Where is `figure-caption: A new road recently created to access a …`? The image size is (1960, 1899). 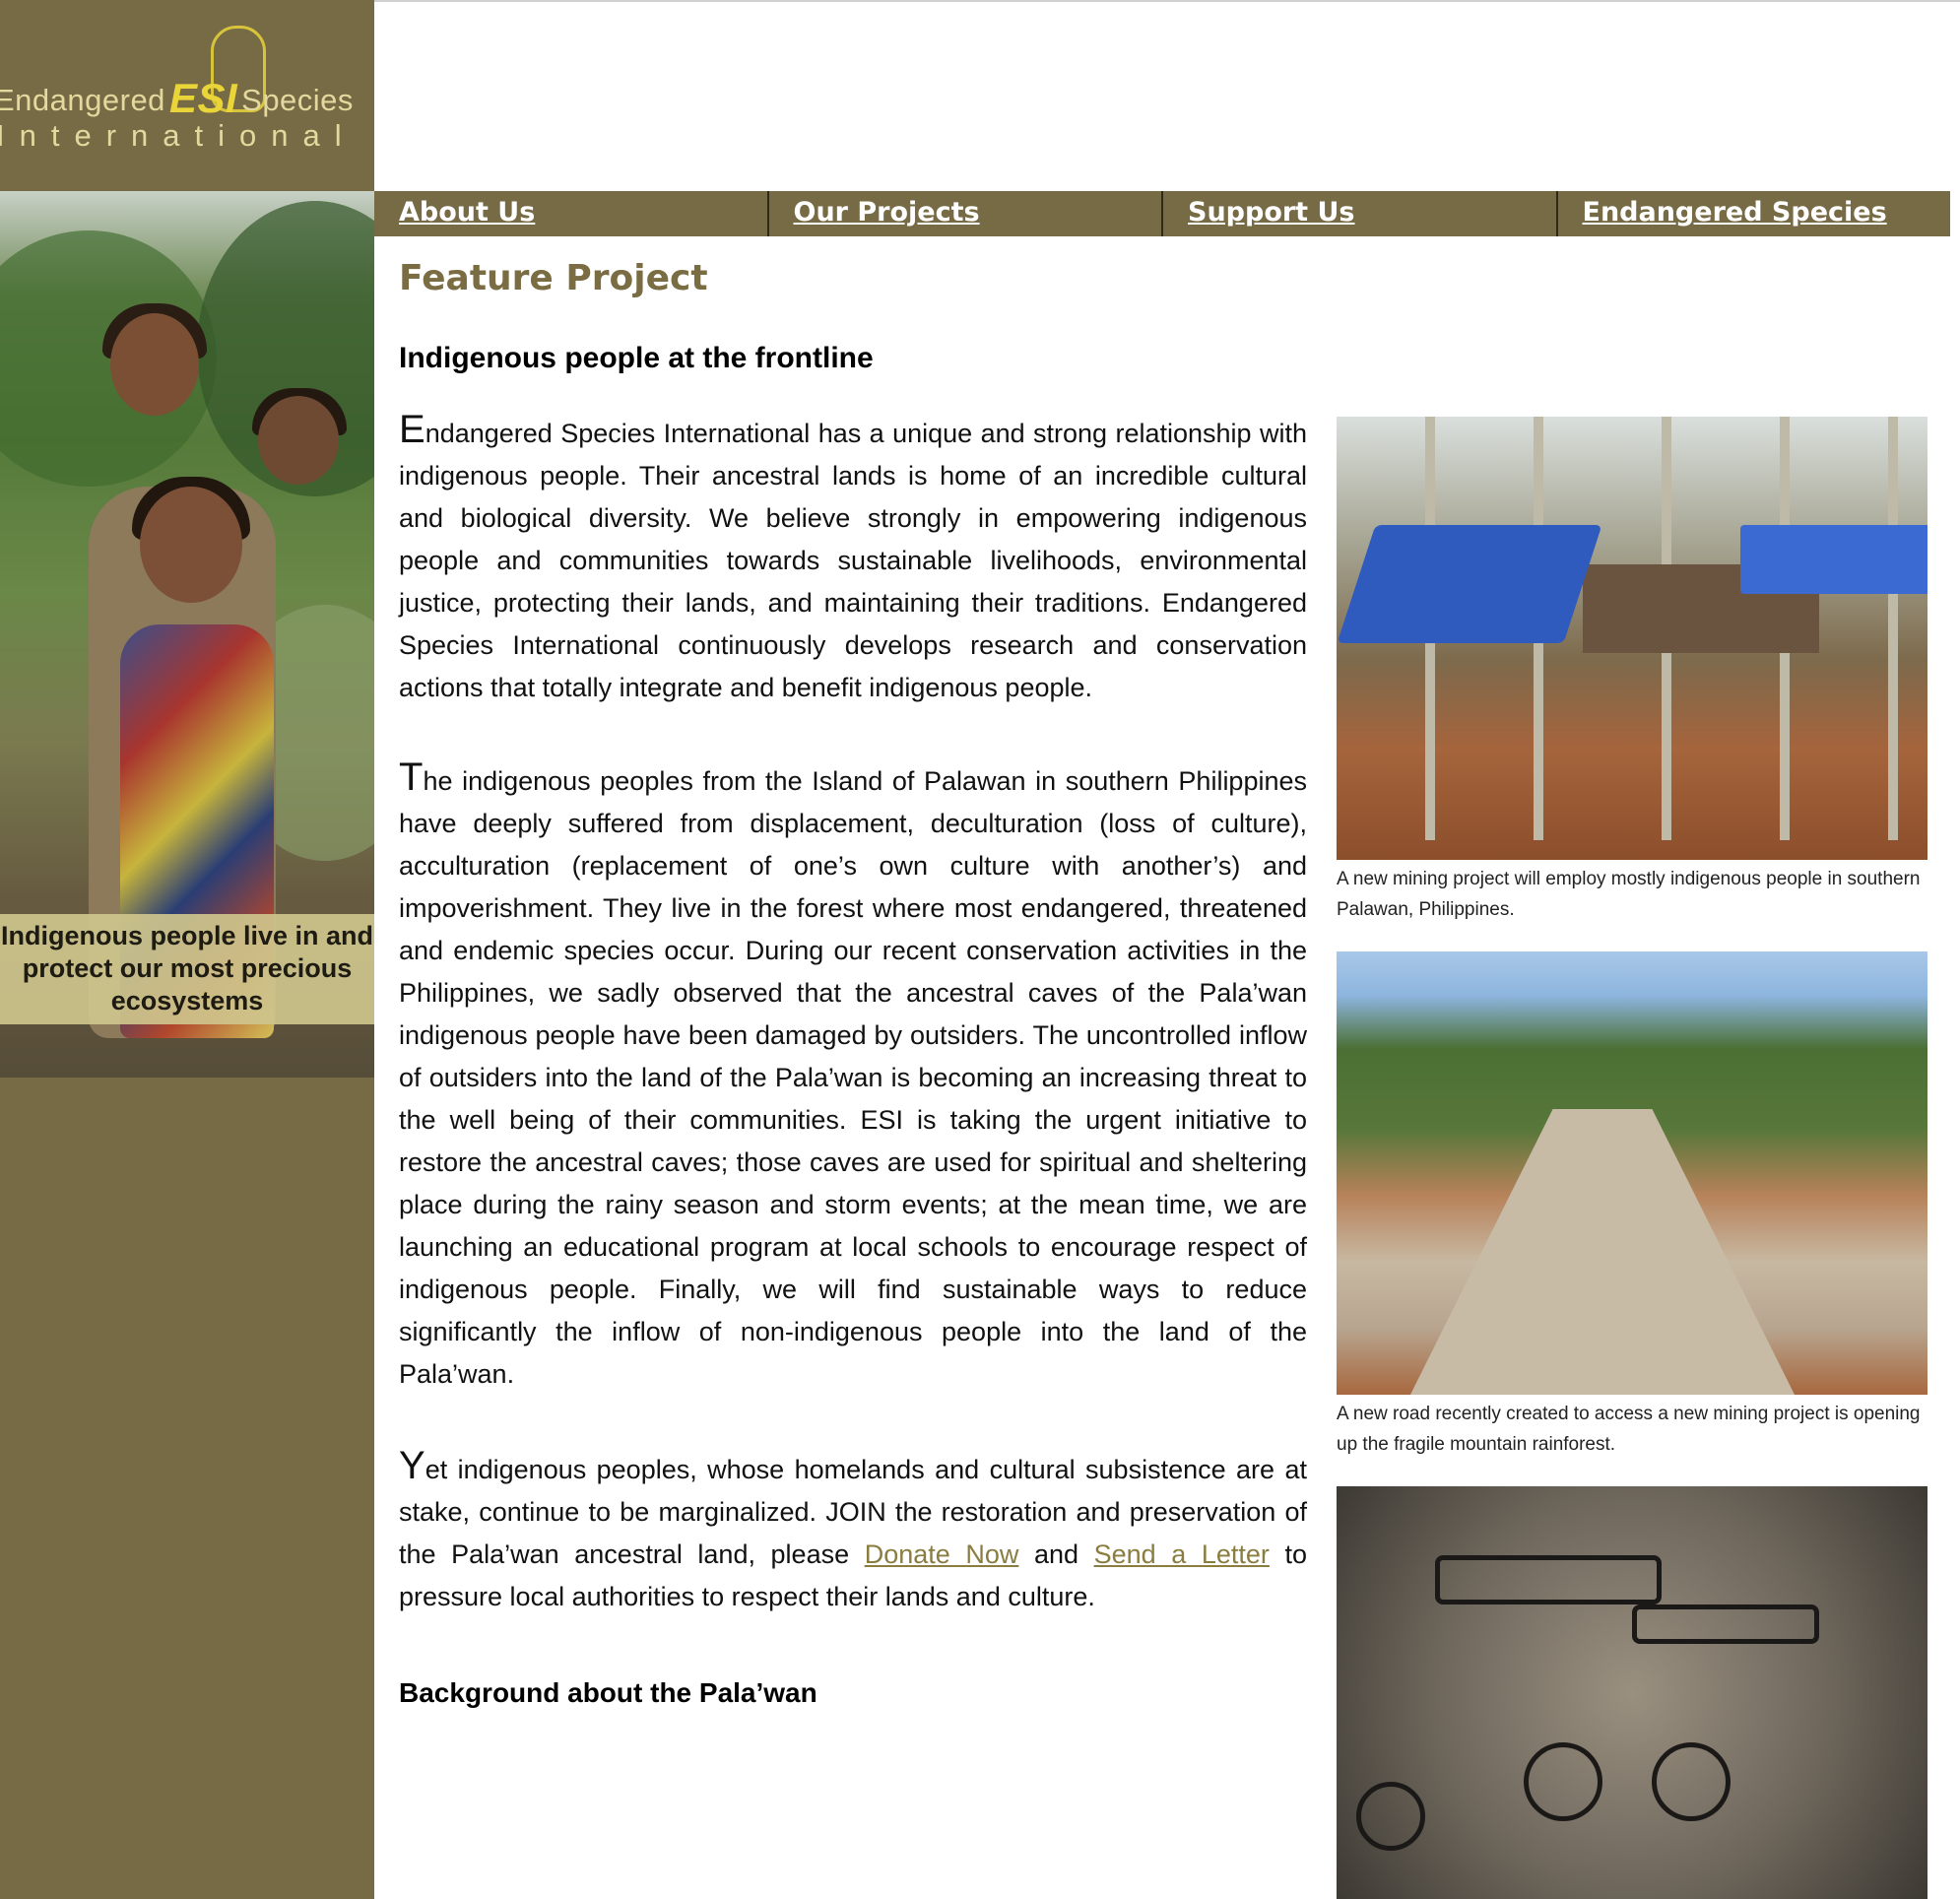 figure-caption: A new road recently created to access a … is located at coordinates (1629, 1430).